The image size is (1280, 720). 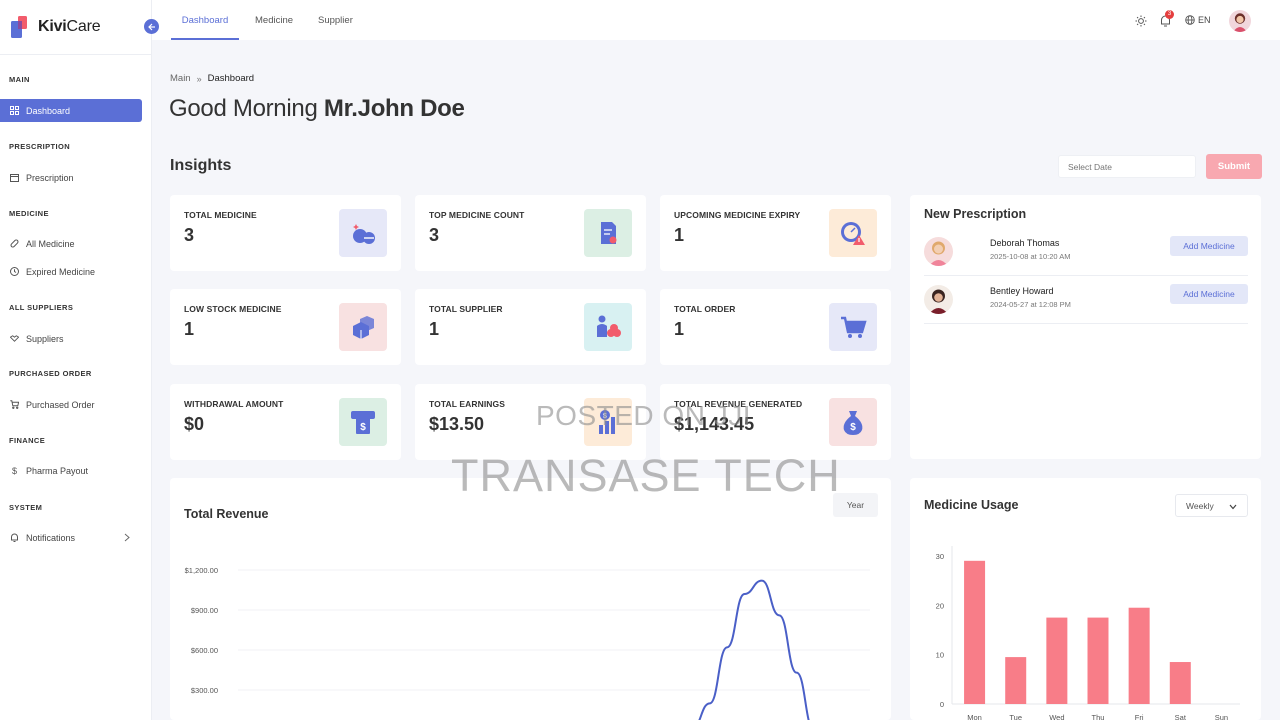 I want to click on stat-card-low-stock: LOW STOCK MEDICINE 1, so click(x=285, y=327).